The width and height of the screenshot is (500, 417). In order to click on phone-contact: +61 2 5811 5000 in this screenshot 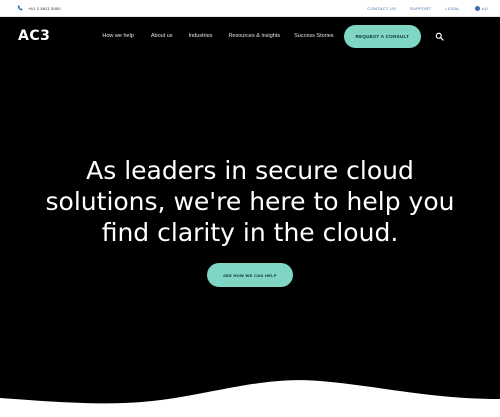, I will do `click(39, 8)`.